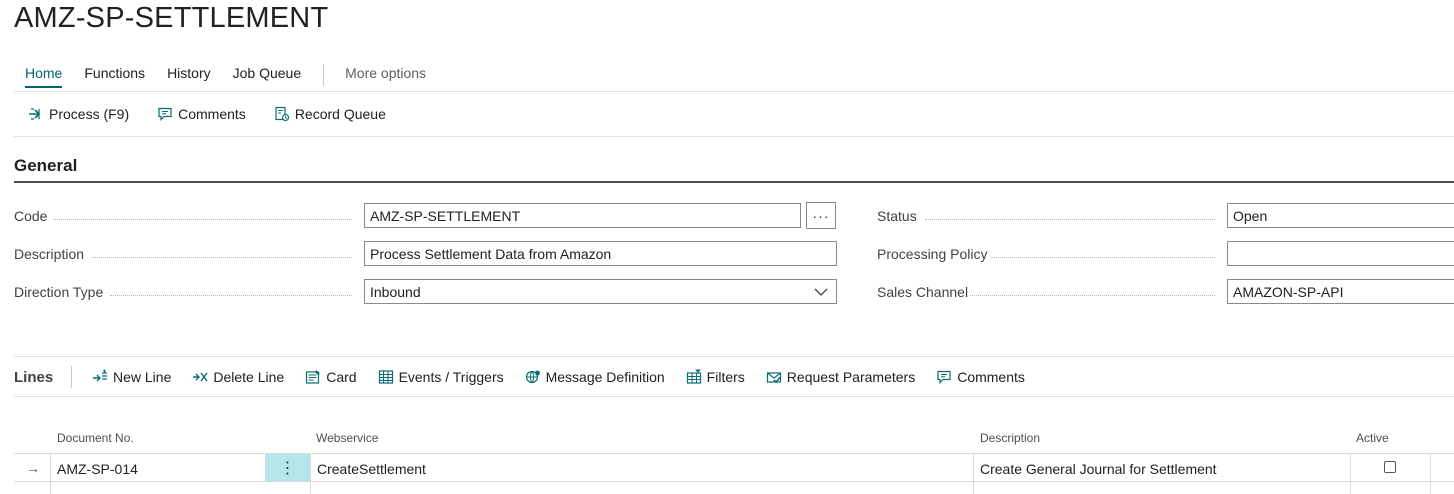  I want to click on lines-comments-button: Comments, so click(980, 377).